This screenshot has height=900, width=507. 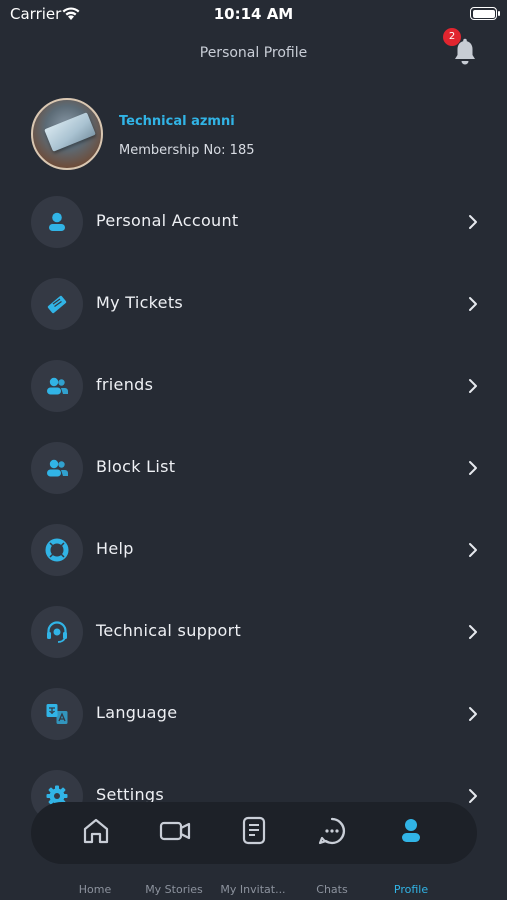 What do you see at coordinates (258, 468) in the screenshot?
I see `menu-item-block-list: Block List` at bounding box center [258, 468].